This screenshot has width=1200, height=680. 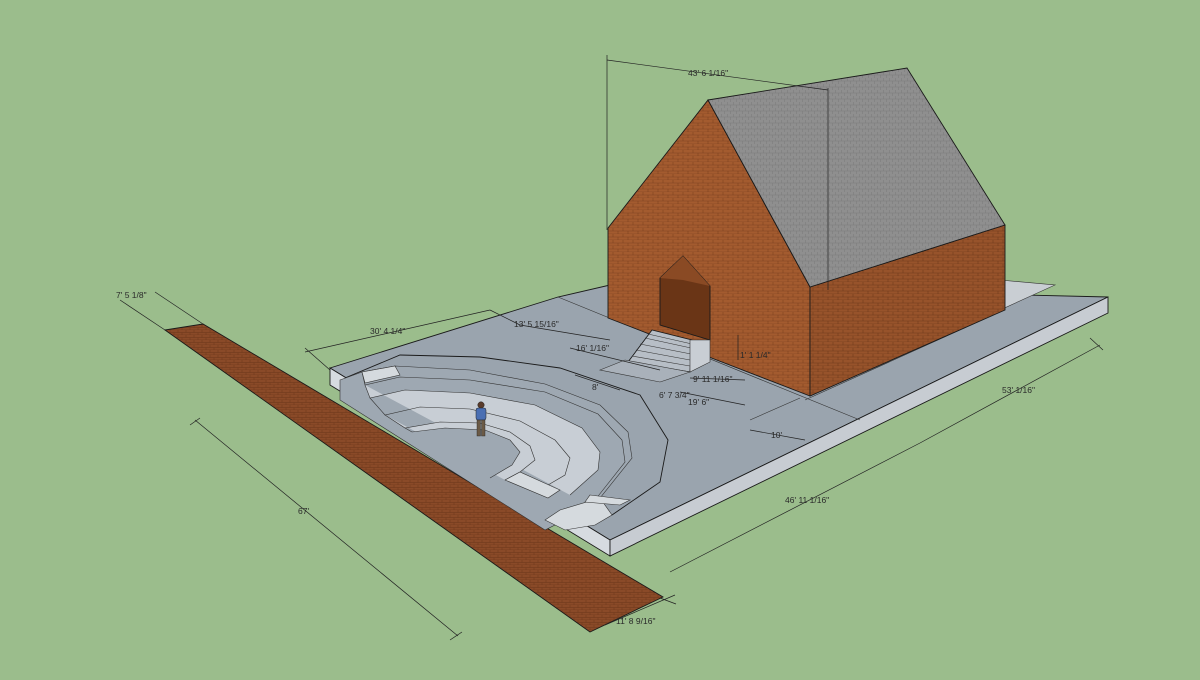 What do you see at coordinates (536, 324) in the screenshot?
I see `dim-label-13ft: 13' 5 15/16"` at bounding box center [536, 324].